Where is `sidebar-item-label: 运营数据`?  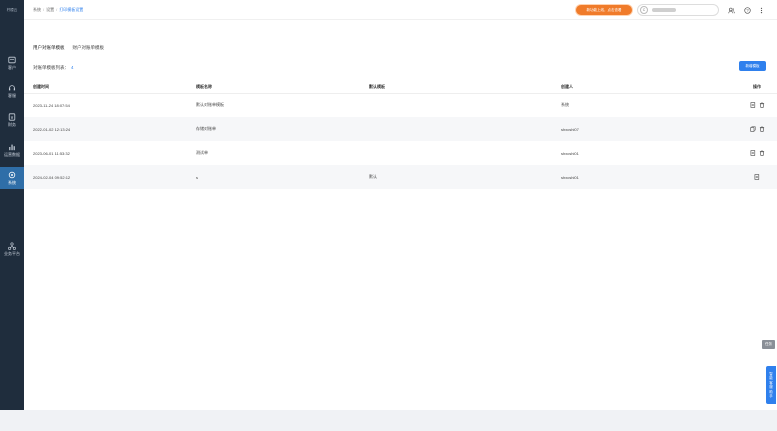
sidebar-item-label: 运营数据 is located at coordinates (12, 154).